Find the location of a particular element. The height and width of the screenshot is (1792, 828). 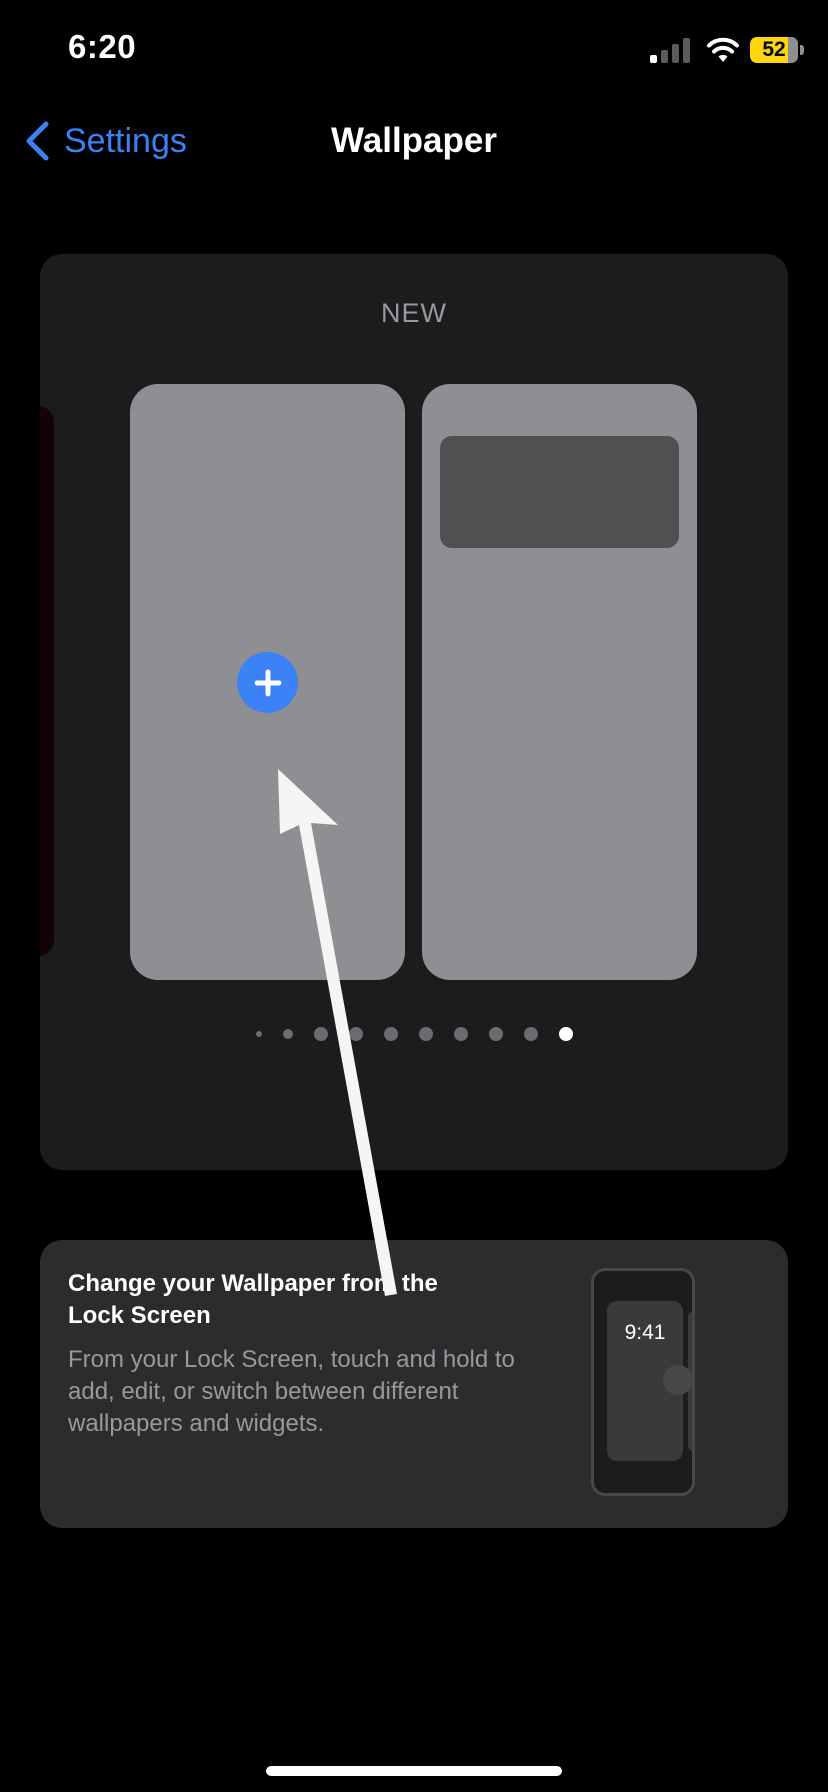

add-wallpaper-button is located at coordinates (267, 682).